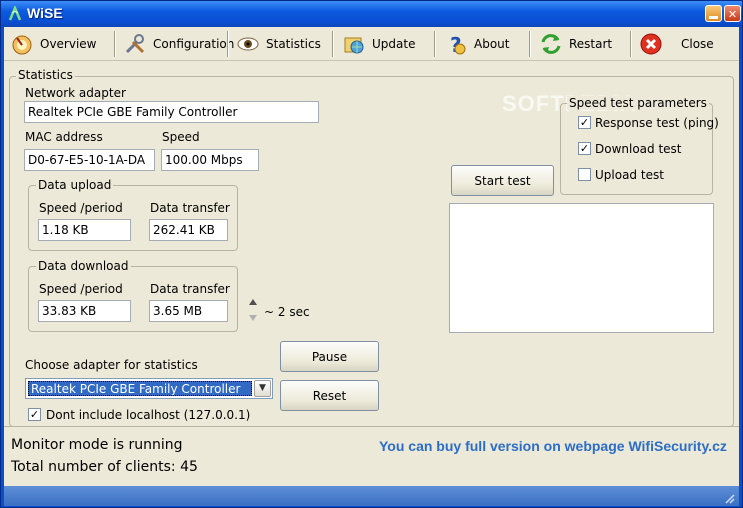  Describe the element at coordinates (248, 44) in the screenshot. I see `eye-icon` at that location.